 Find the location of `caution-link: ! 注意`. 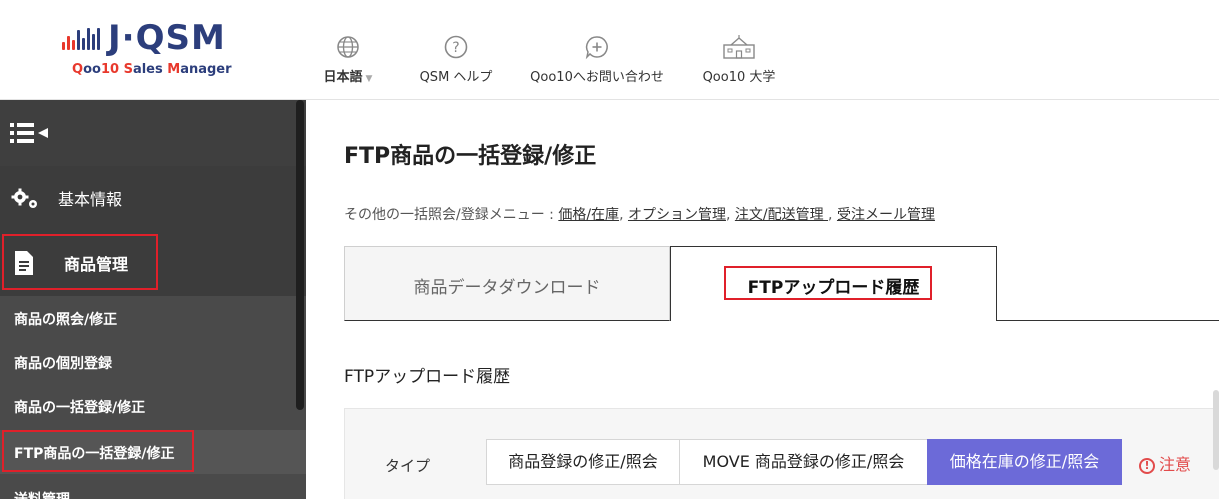

caution-link: ! 注意 is located at coordinates (1165, 463).